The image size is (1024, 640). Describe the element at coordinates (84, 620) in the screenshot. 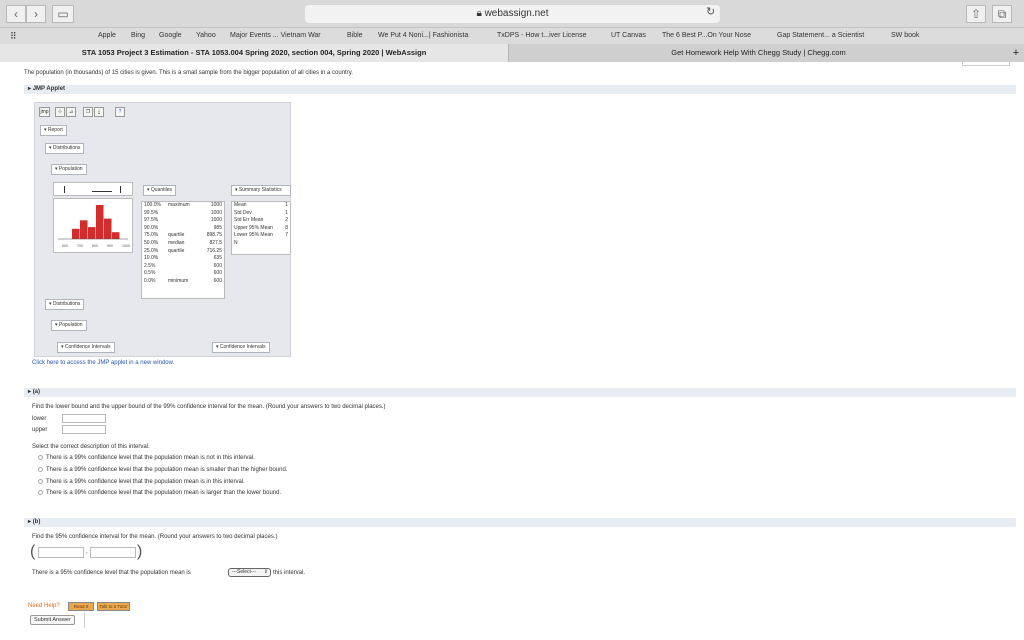

I see `divider` at that location.